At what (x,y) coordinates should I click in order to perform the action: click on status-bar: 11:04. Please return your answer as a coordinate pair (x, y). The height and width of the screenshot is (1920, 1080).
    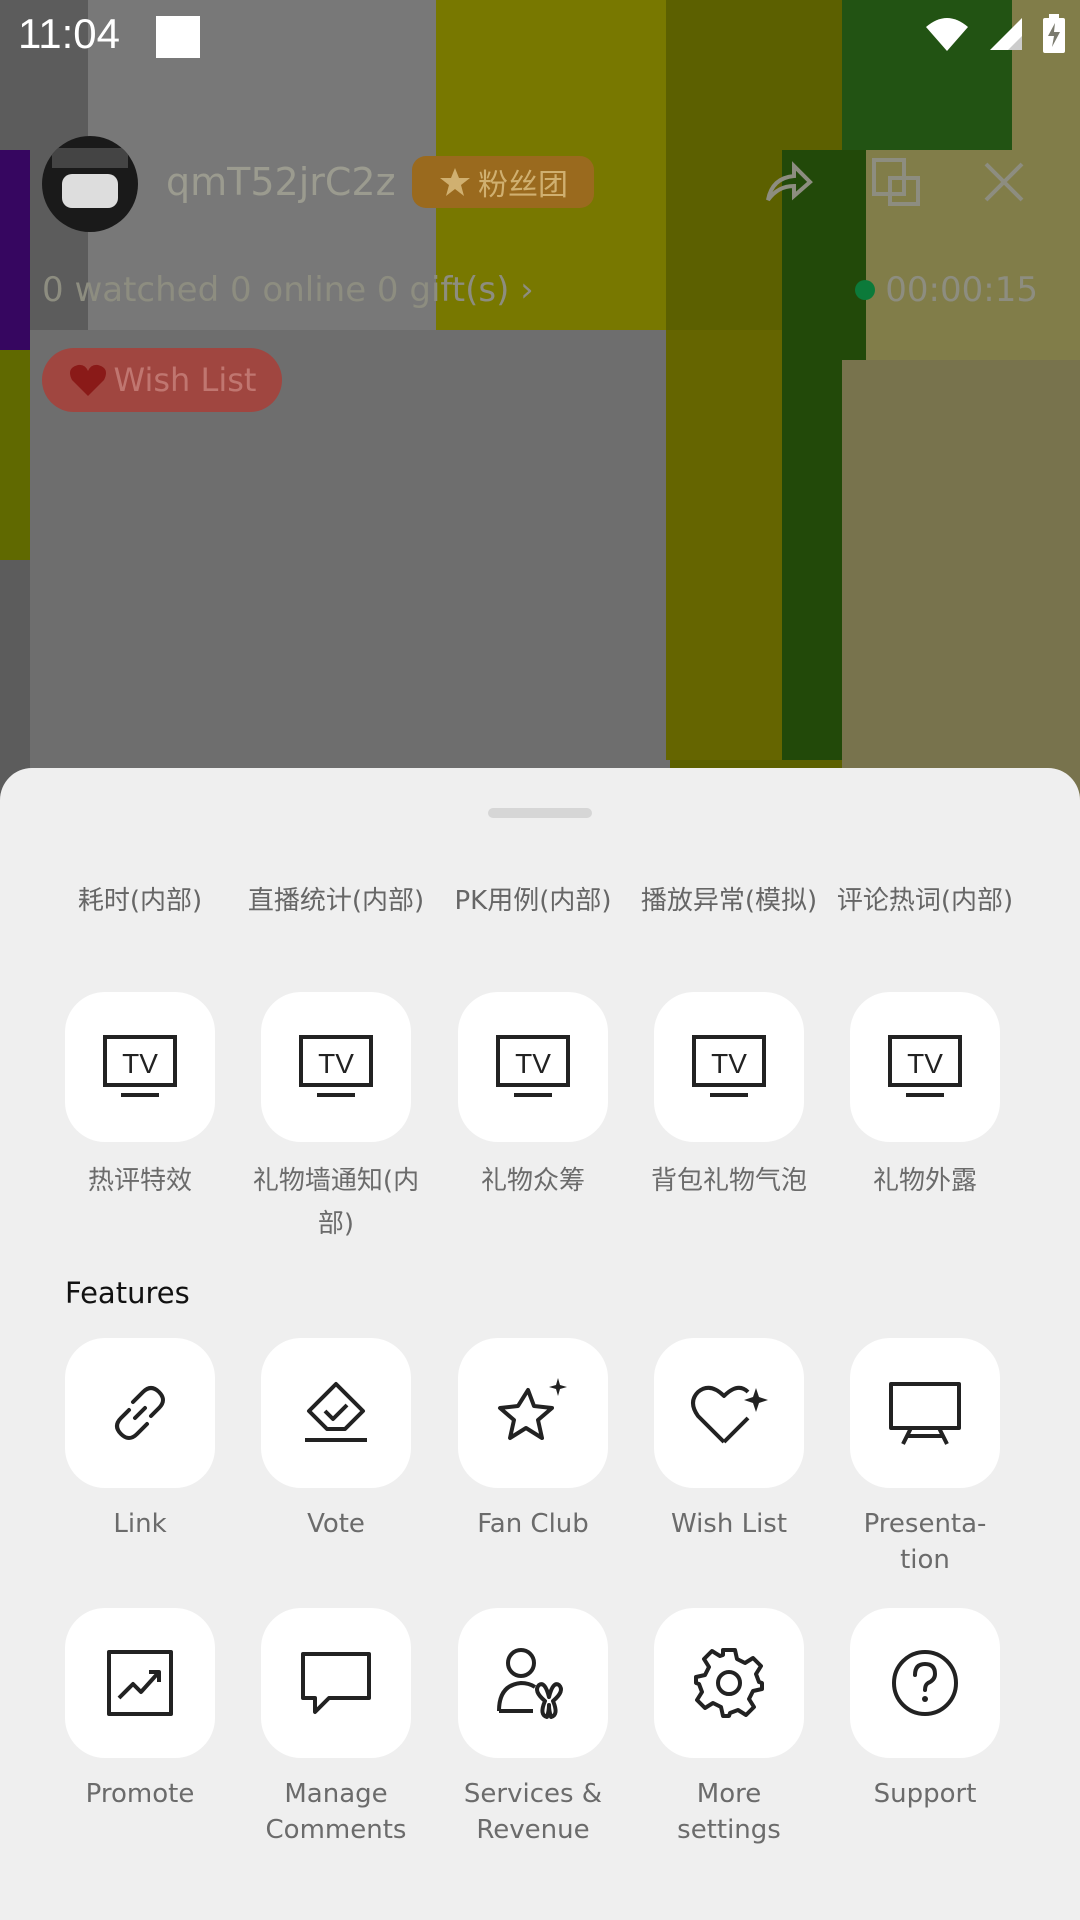
    Looking at the image, I should click on (540, 37).